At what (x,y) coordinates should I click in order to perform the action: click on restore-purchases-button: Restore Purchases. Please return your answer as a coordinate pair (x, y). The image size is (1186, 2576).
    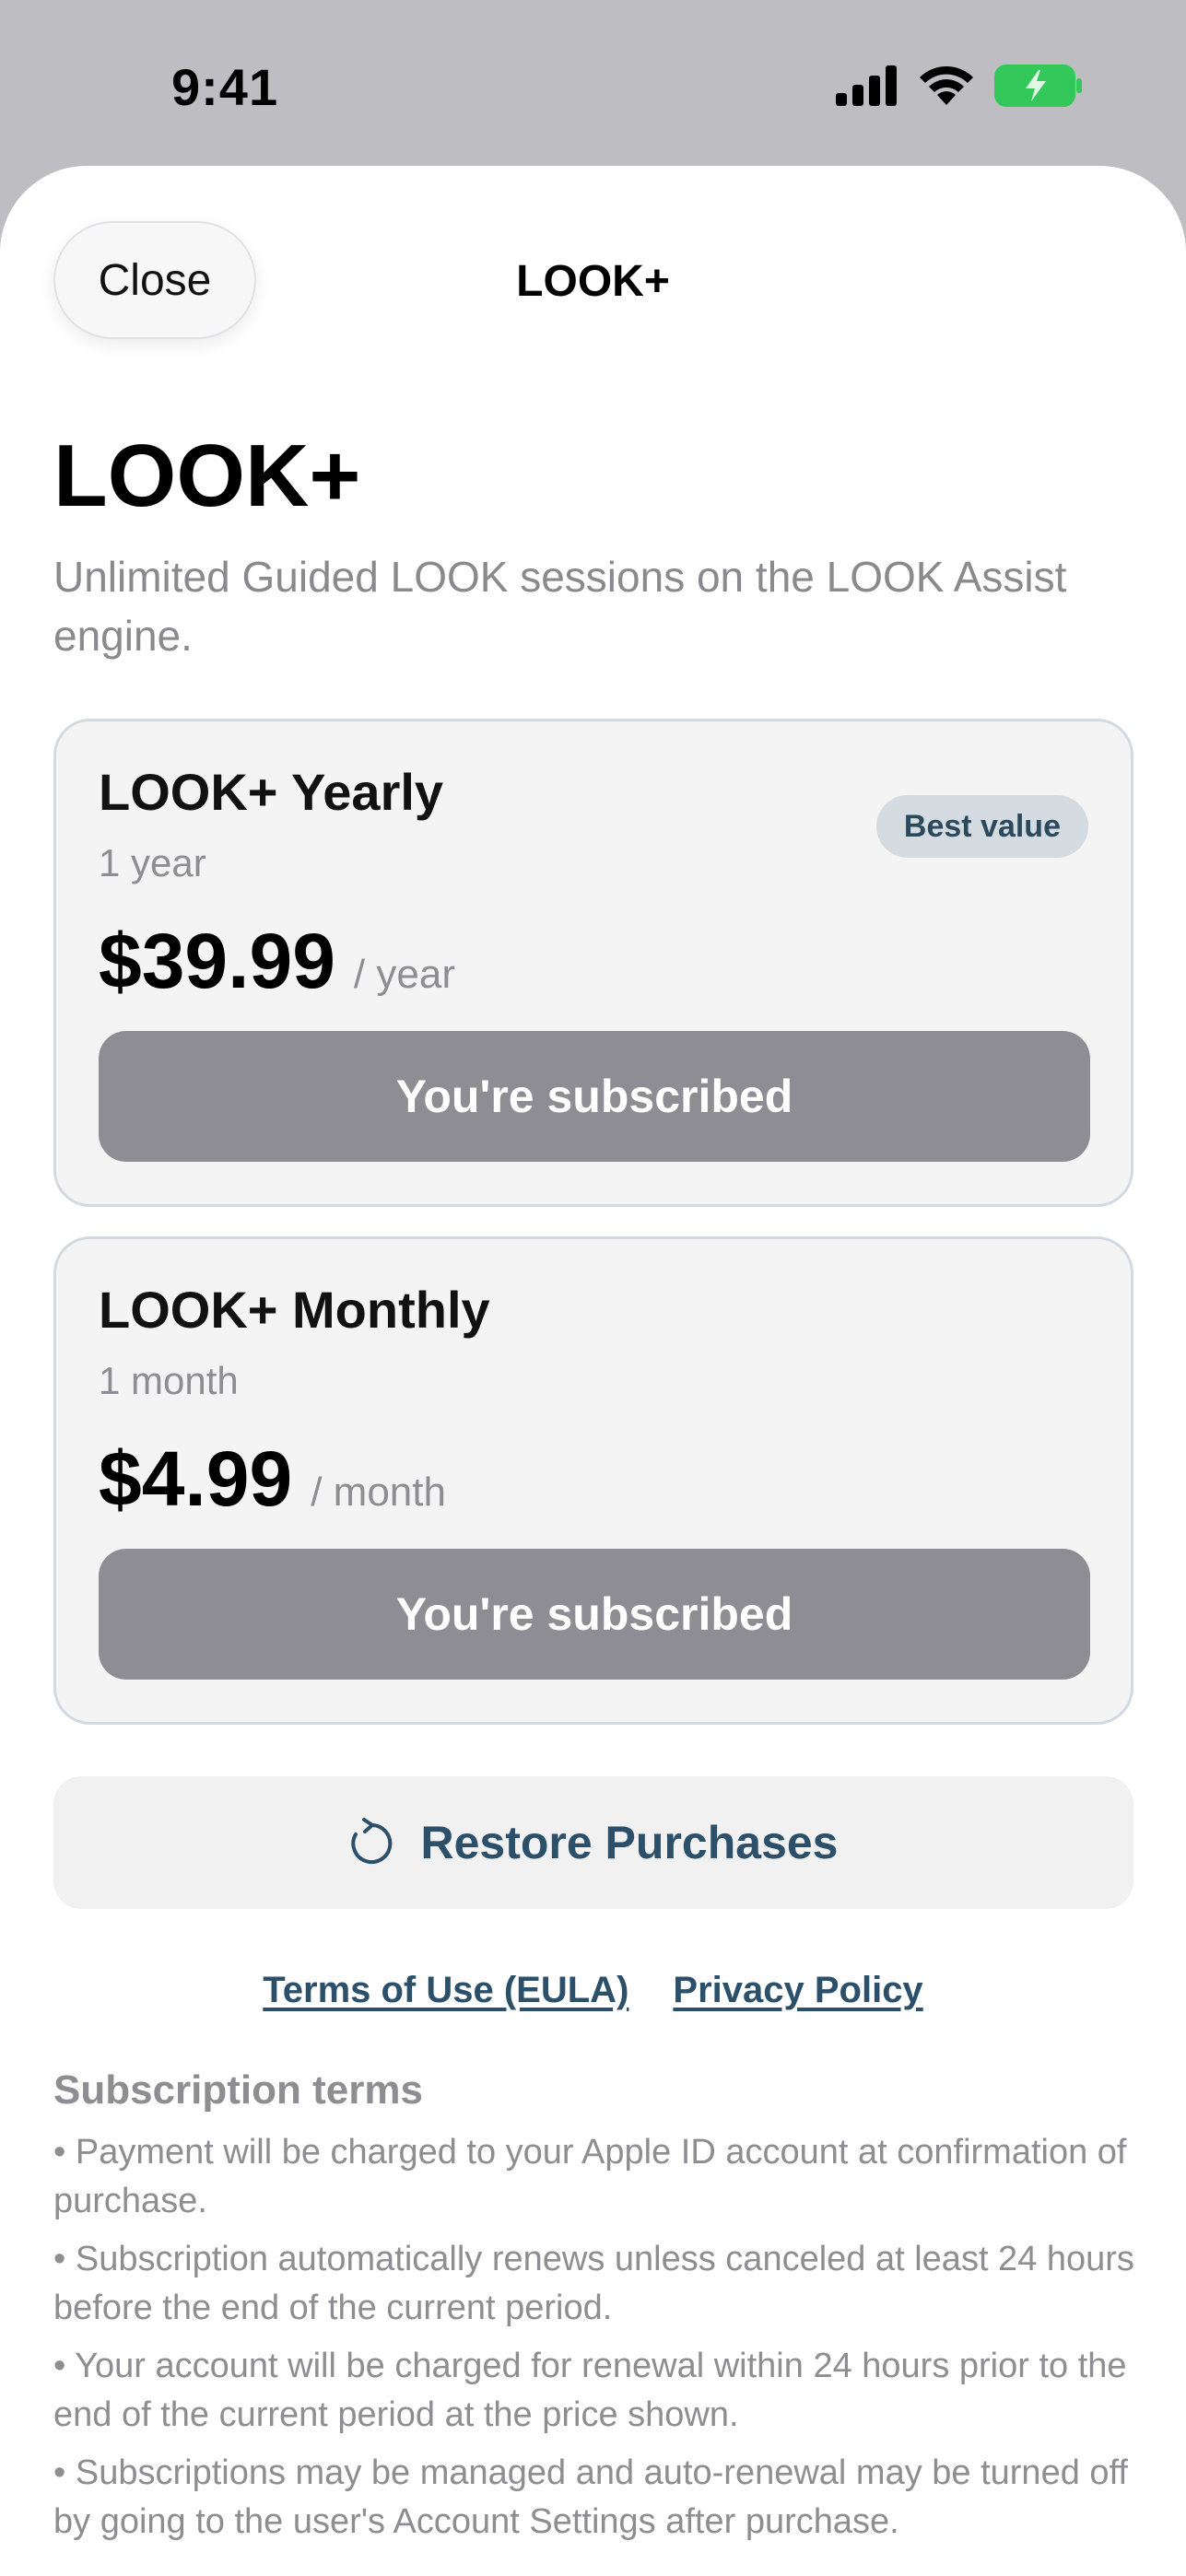
    Looking at the image, I should click on (593, 1842).